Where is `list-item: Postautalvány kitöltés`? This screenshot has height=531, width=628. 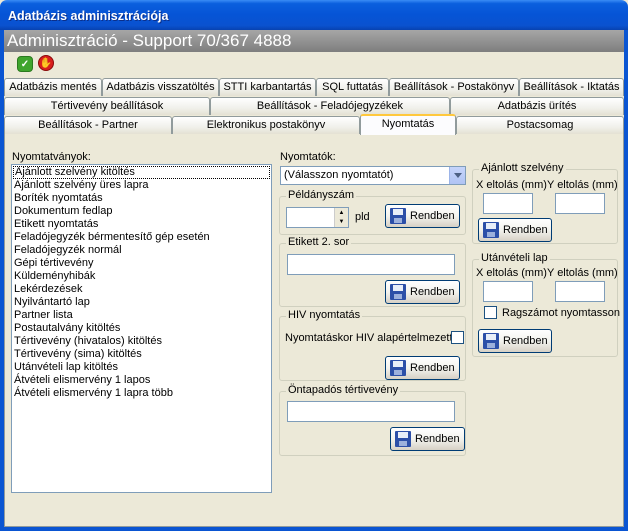
list-item: Postautalvány kitöltés is located at coordinates (141, 328).